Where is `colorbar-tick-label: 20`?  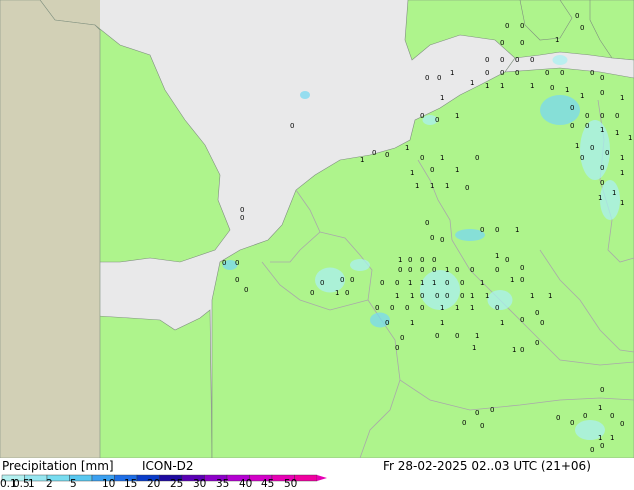
colorbar-tick-label: 20 is located at coordinates (154, 484).